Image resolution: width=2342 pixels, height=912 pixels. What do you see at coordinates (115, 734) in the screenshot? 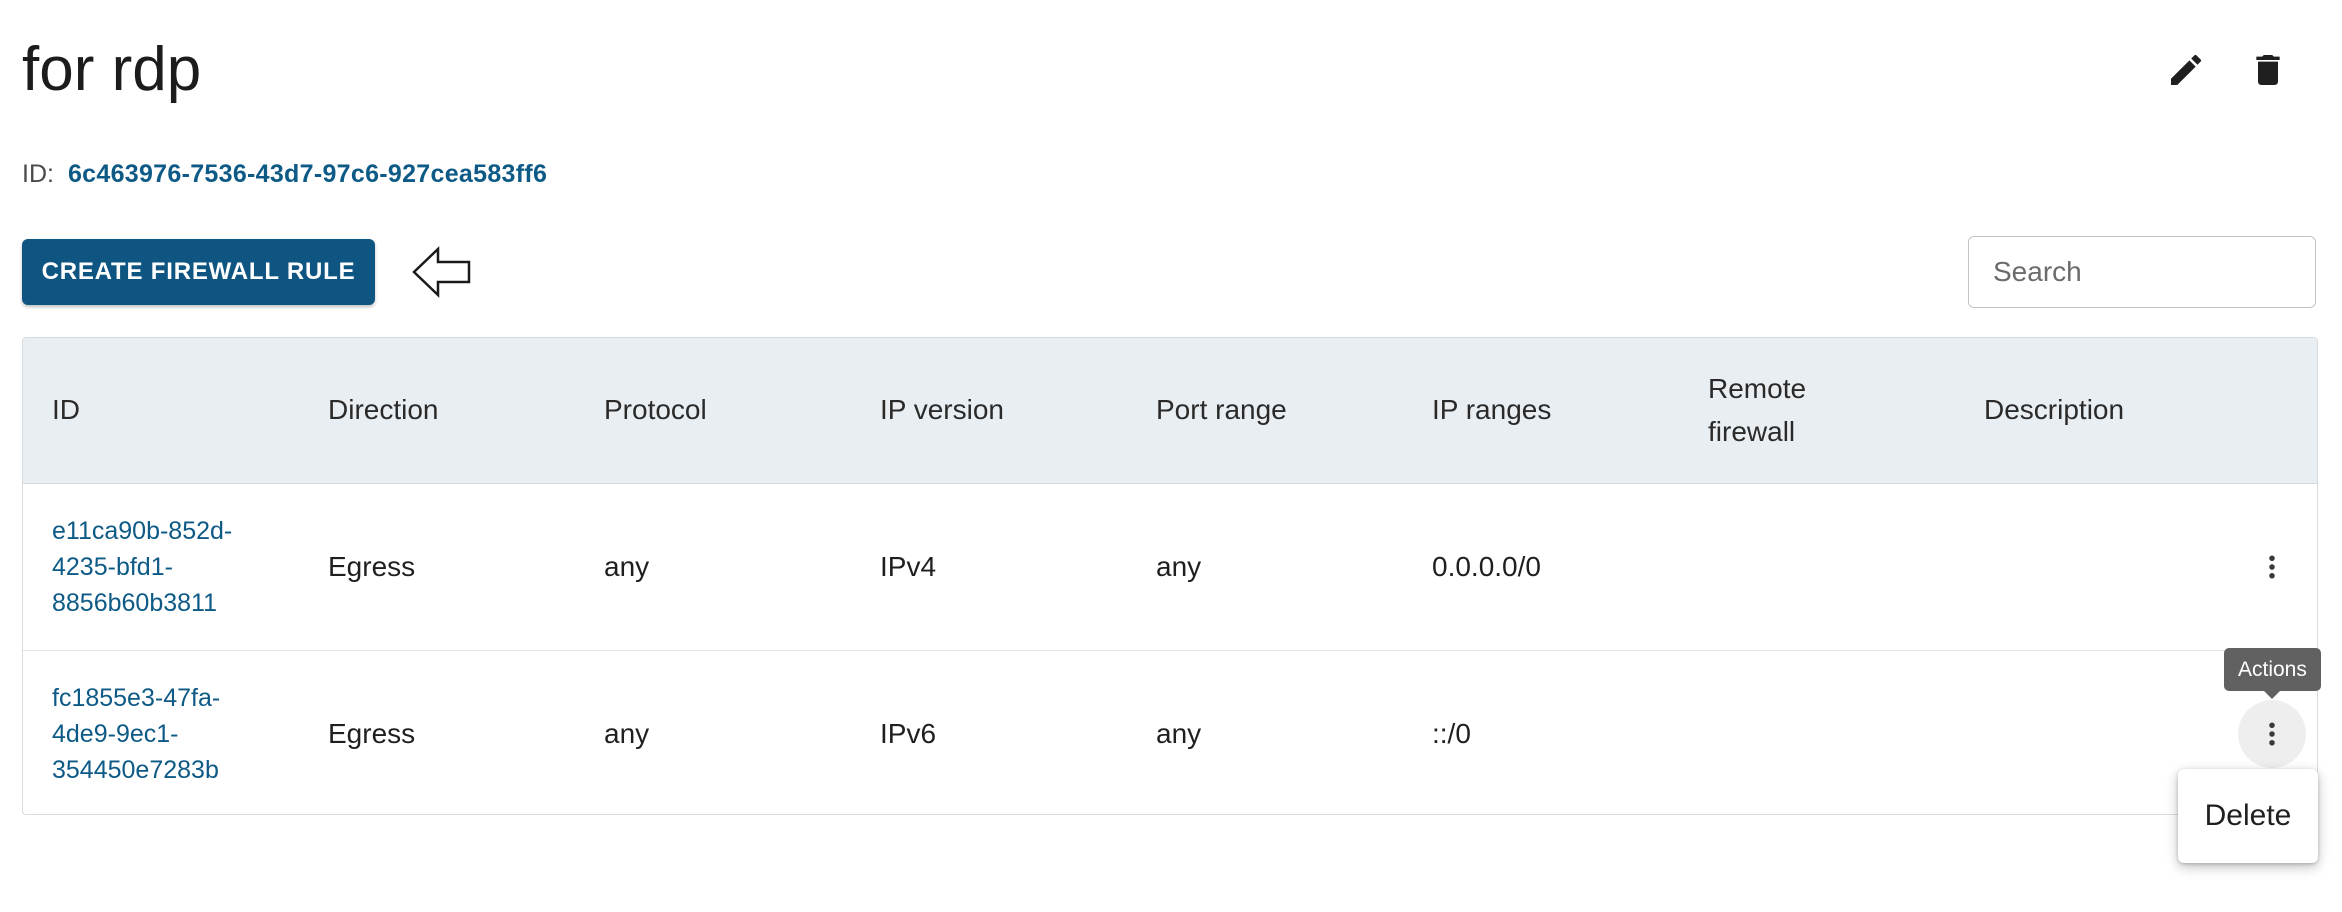
I see `rule-id-line: 4de9-9ec1-` at bounding box center [115, 734].